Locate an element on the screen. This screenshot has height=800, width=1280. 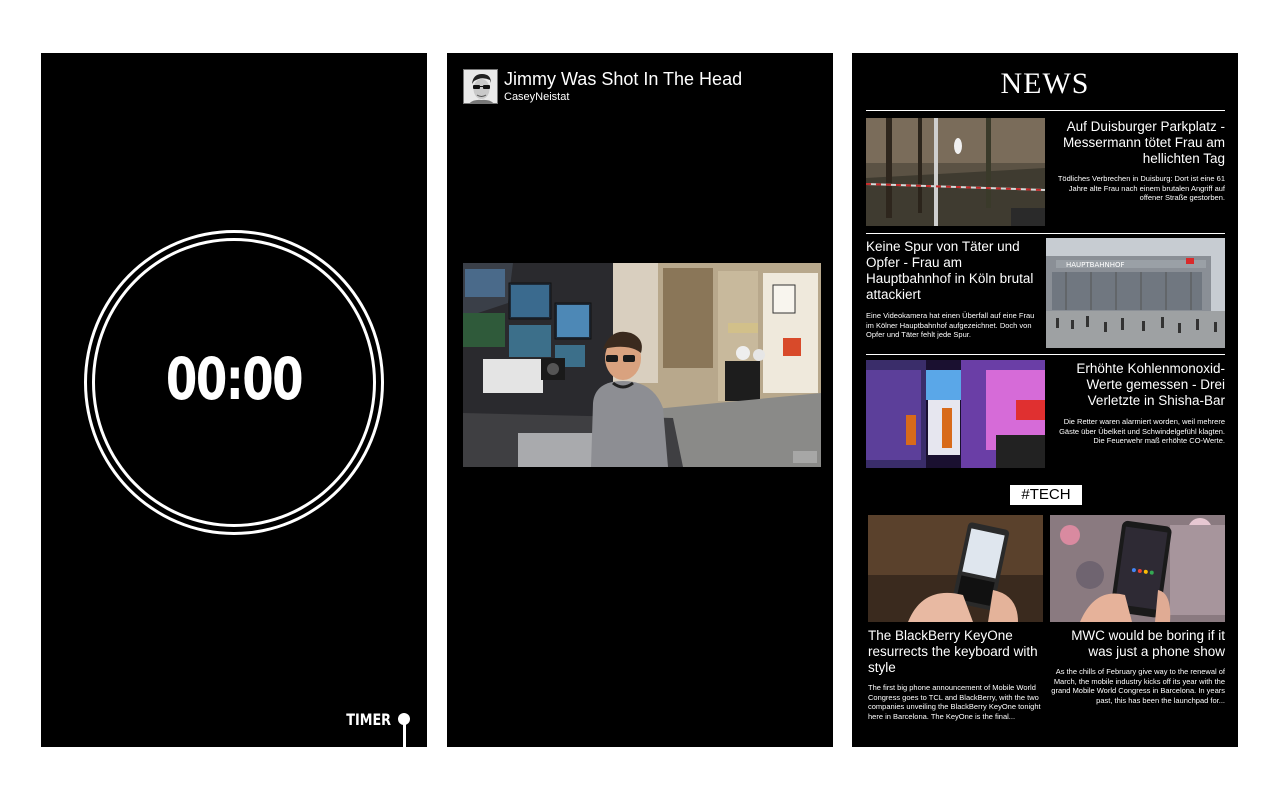
crime-scene-image is located at coordinates (955, 172).